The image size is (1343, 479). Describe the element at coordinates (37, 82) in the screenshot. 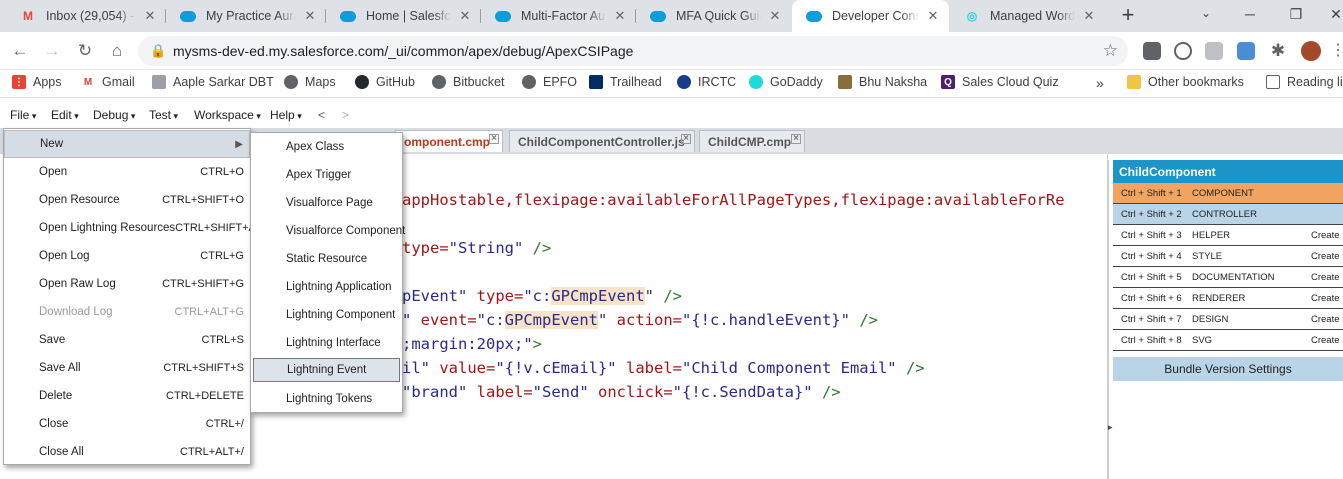

I see `bookmark-apps: ⋮ Apps` at that location.